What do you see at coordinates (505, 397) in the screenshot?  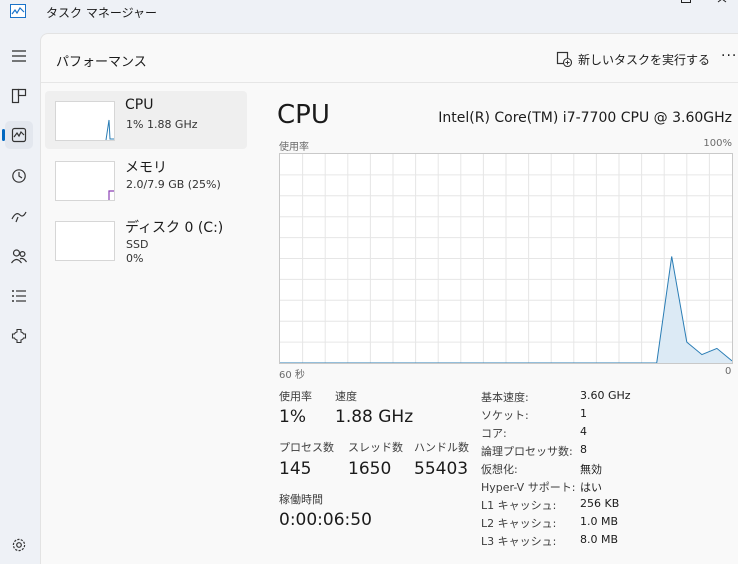 I see `spec-key: 基本速度:` at bounding box center [505, 397].